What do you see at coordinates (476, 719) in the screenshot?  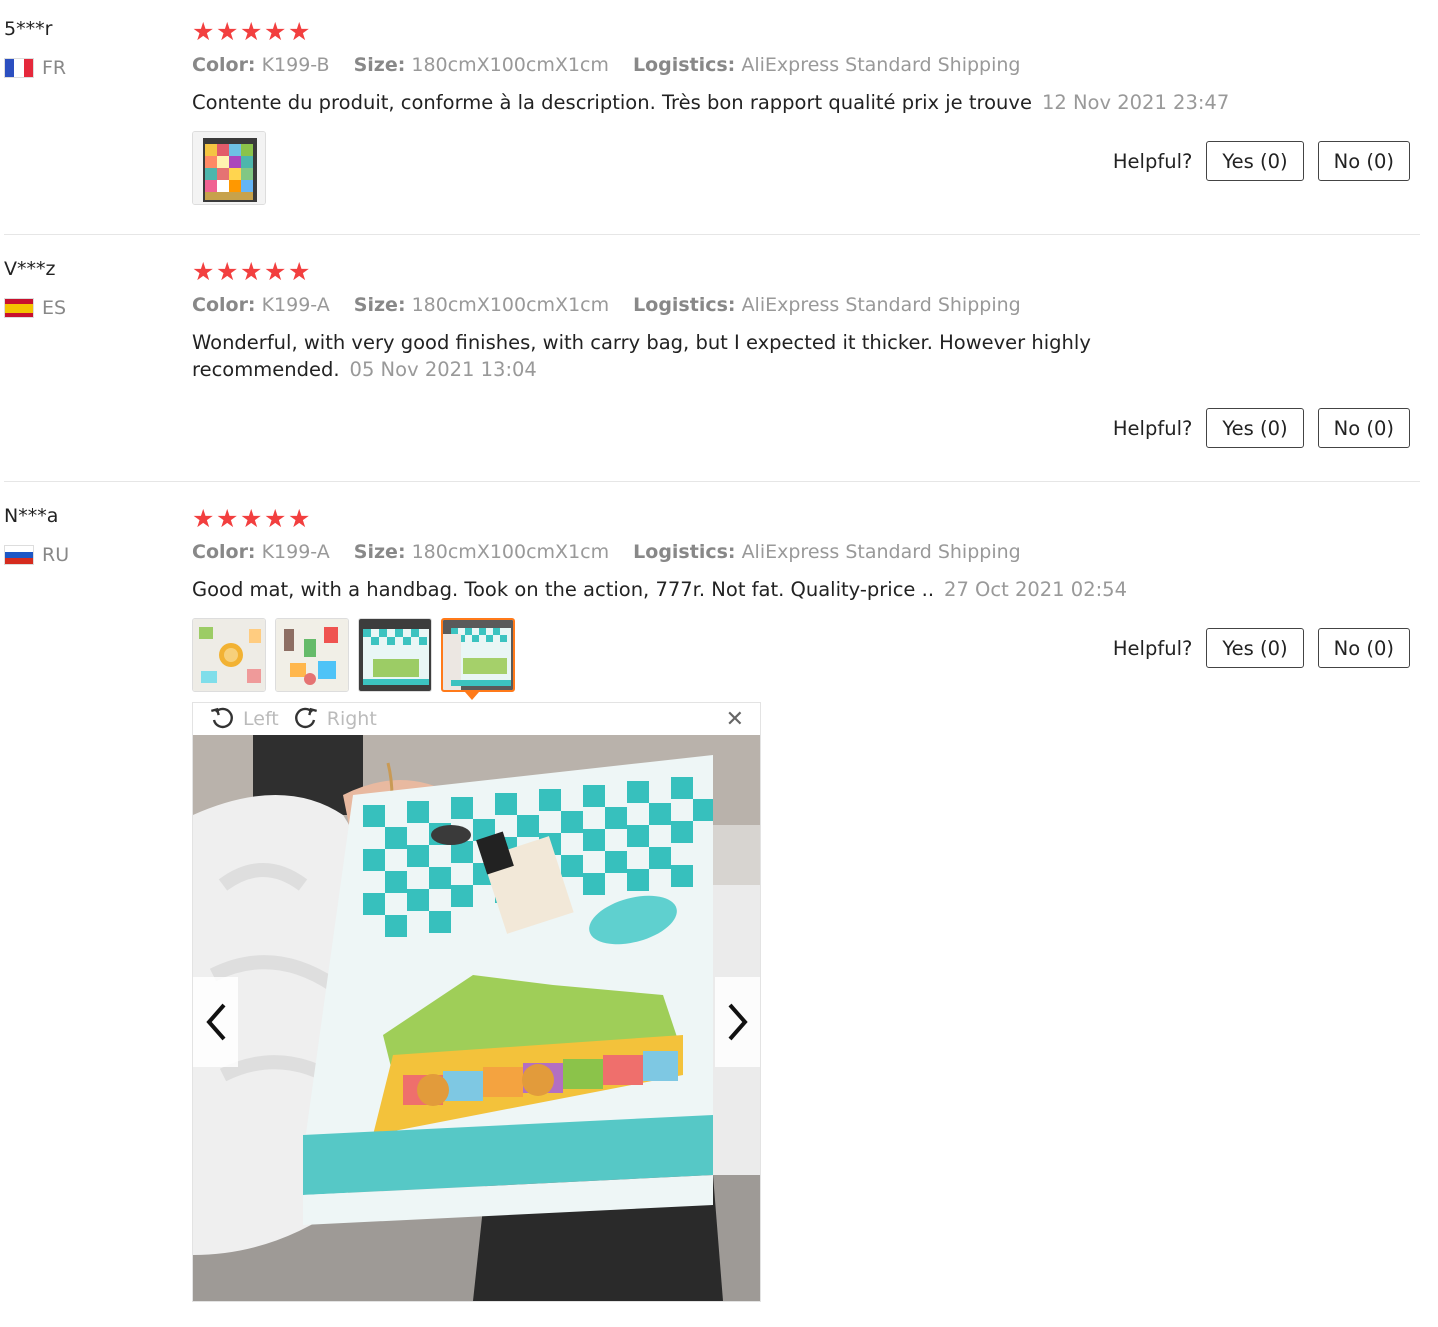 I see `viewer-toolbar: Left Right ✕` at bounding box center [476, 719].